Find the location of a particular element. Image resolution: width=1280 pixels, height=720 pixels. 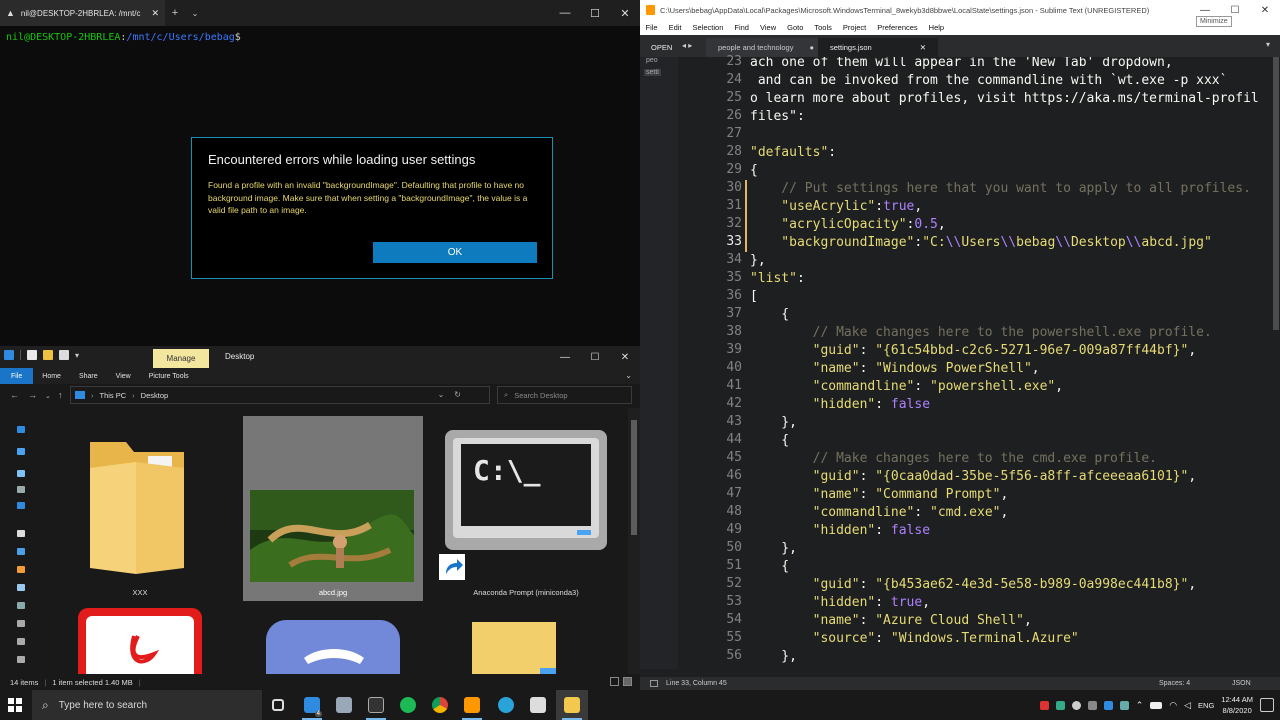

ribbon-tab-picture-tools: Picture Tools is located at coordinates (169, 376).